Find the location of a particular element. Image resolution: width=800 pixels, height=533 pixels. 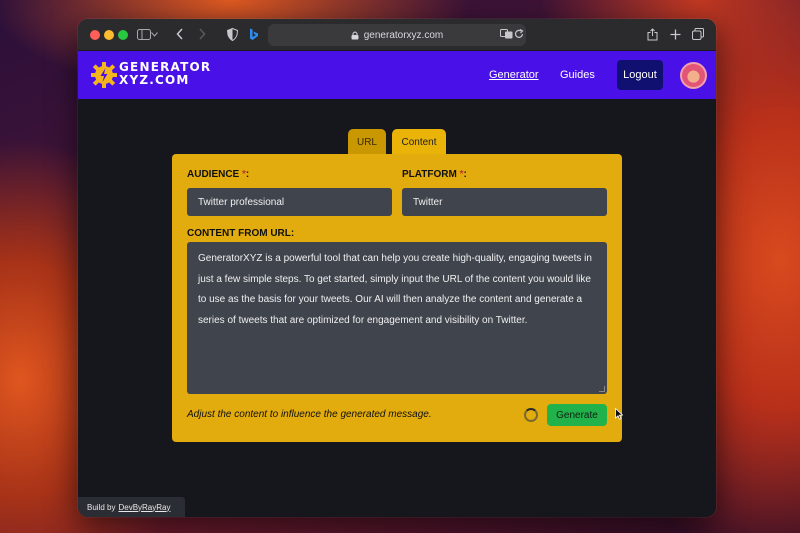

tab-overview-icon is located at coordinates (698, 34).